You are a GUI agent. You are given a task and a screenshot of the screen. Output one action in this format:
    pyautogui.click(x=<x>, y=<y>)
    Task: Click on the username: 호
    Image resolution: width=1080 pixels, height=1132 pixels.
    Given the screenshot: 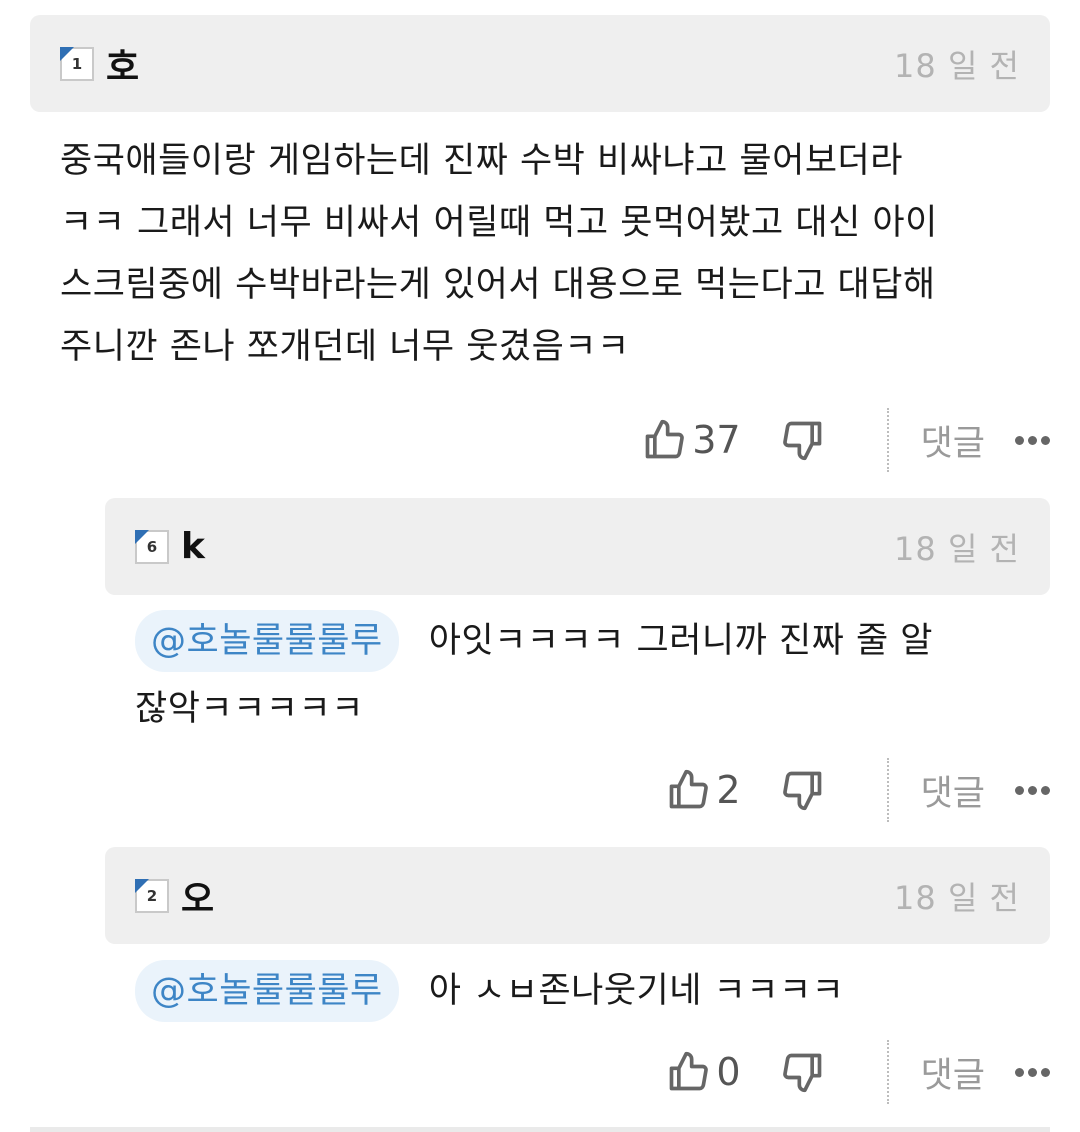 What is the action you would take?
    pyautogui.click(x=122, y=64)
    